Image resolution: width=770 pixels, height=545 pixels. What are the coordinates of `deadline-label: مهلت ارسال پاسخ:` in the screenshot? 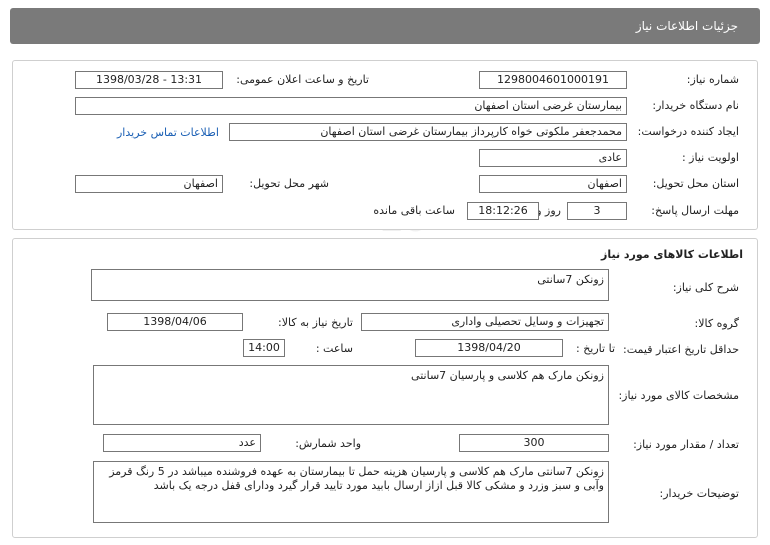 It's located at (695, 210).